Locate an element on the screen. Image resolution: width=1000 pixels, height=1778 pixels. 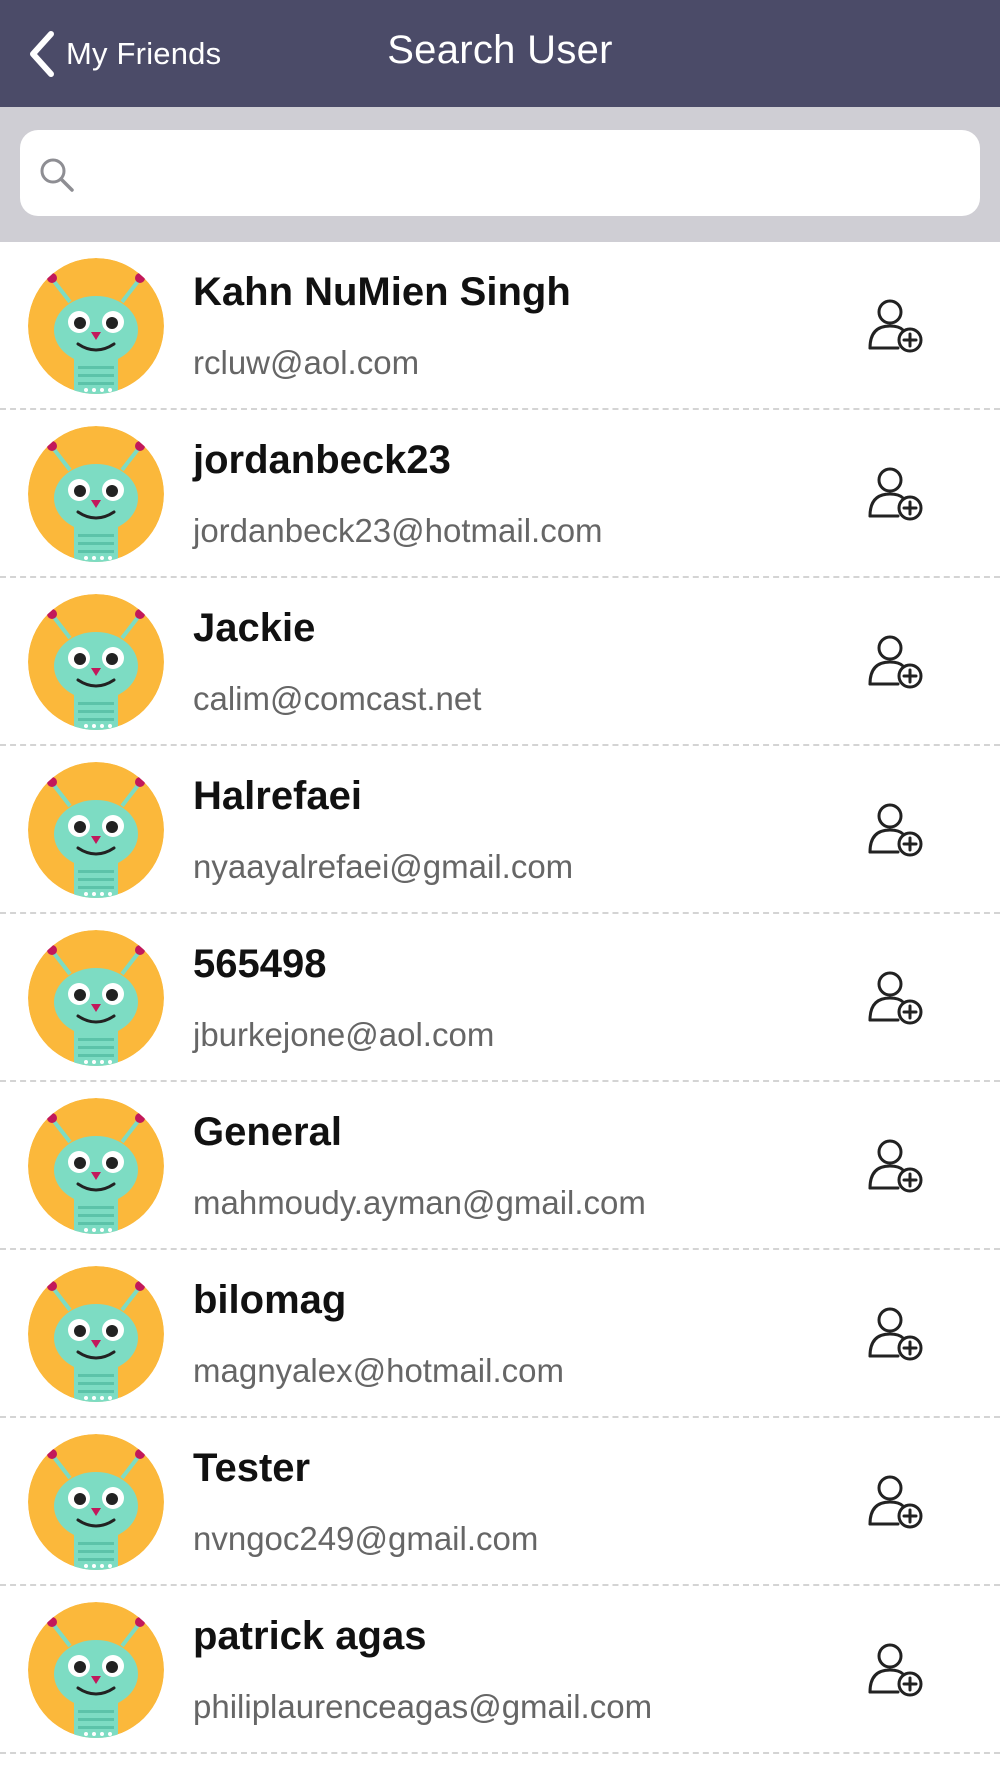
user-email: philiplaurenceagas@gmail.com is located at coordinates (423, 1706).